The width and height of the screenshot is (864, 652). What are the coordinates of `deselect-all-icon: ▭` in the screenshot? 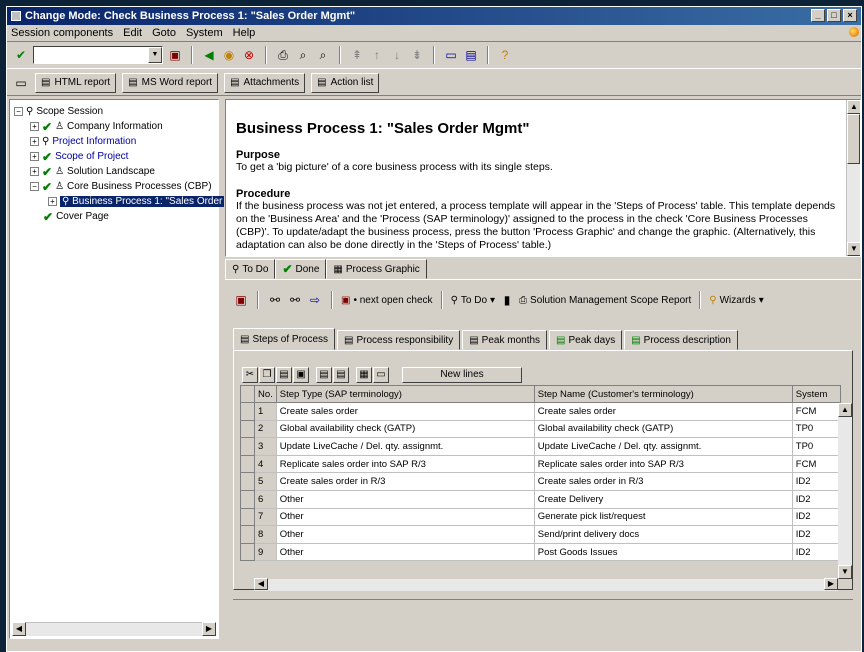 It's located at (381, 375).